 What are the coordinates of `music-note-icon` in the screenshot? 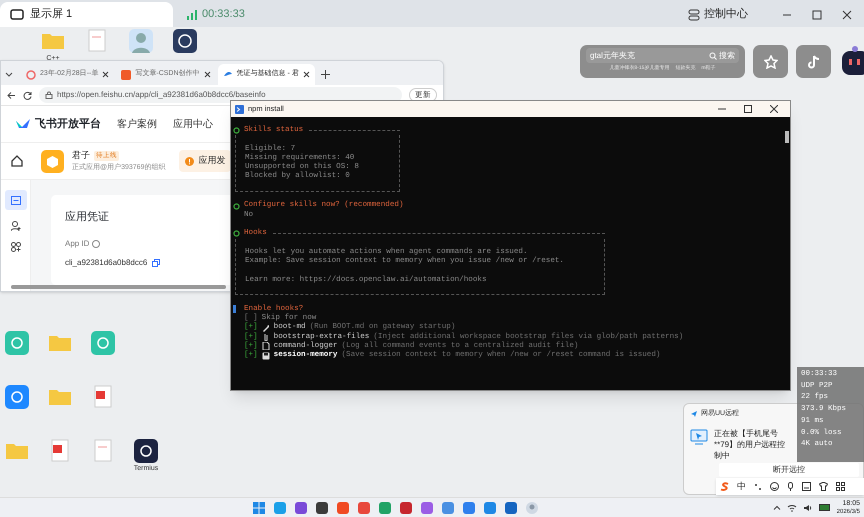 It's located at (814, 61).